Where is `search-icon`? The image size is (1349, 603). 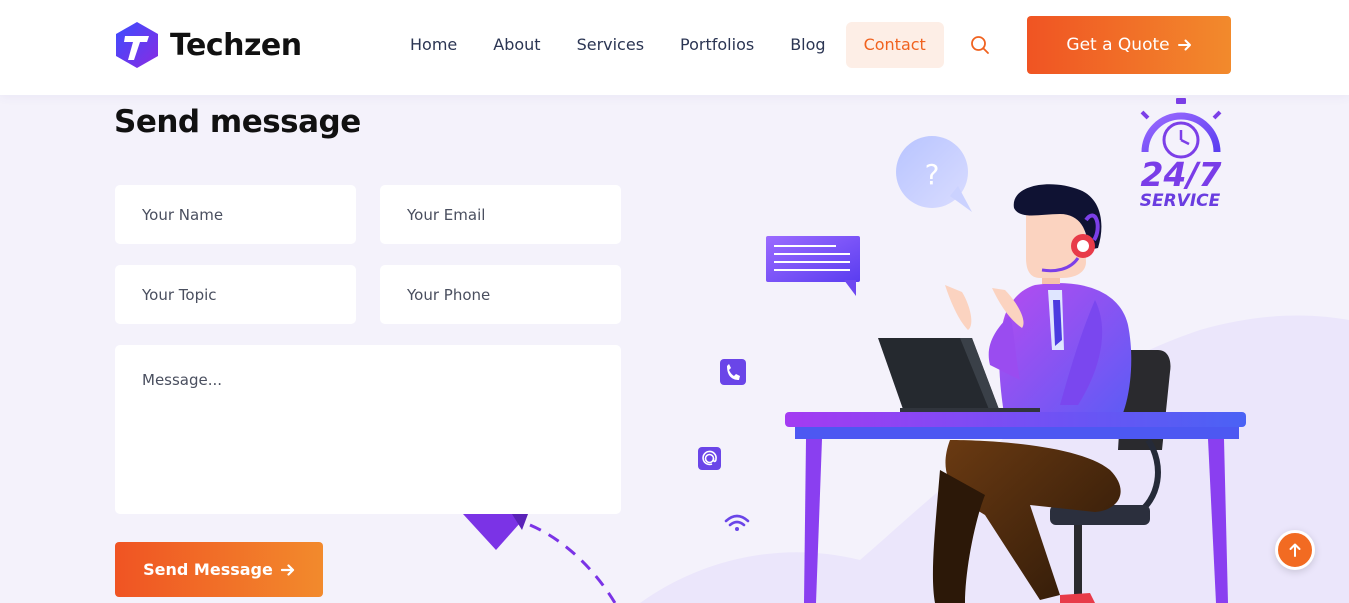
search-icon is located at coordinates (980, 45).